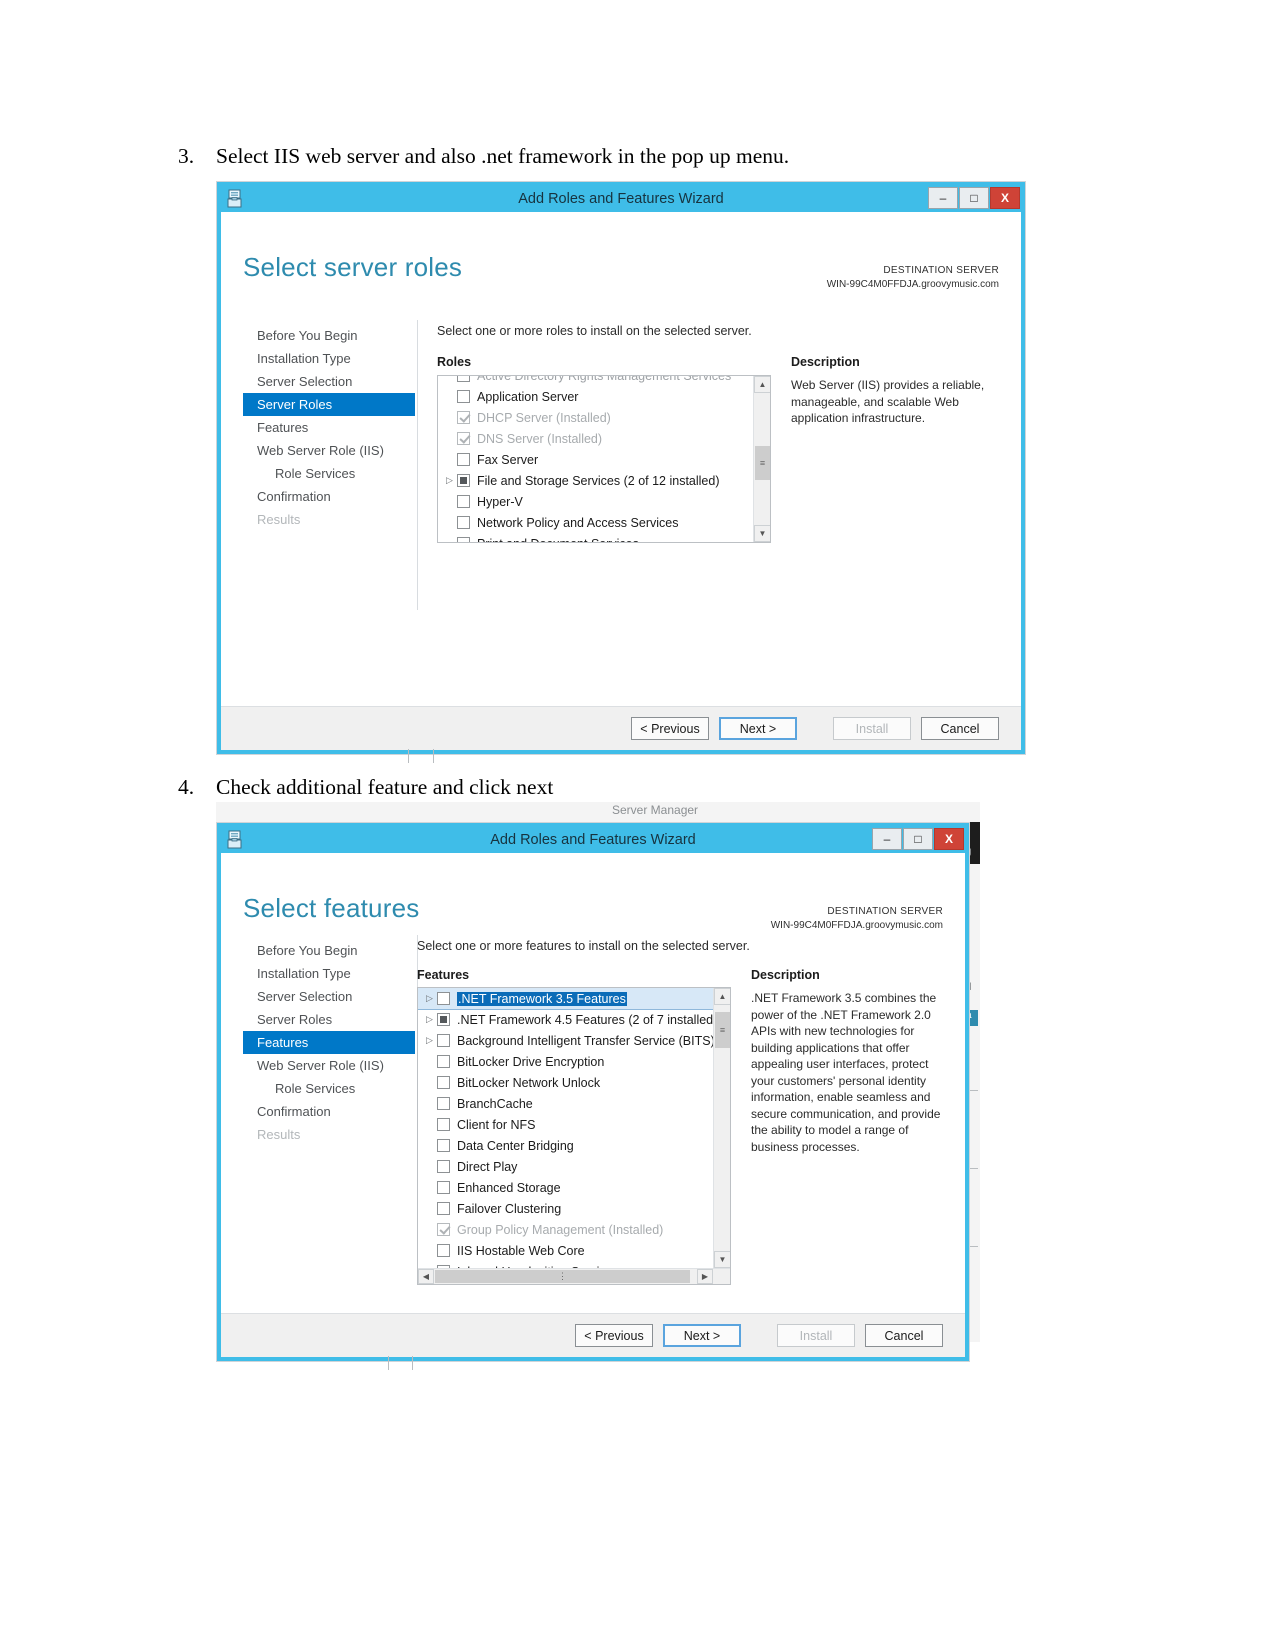  I want to click on wizard-1-button-row: < Previous Next > Install Cancel, so click(821, 728).